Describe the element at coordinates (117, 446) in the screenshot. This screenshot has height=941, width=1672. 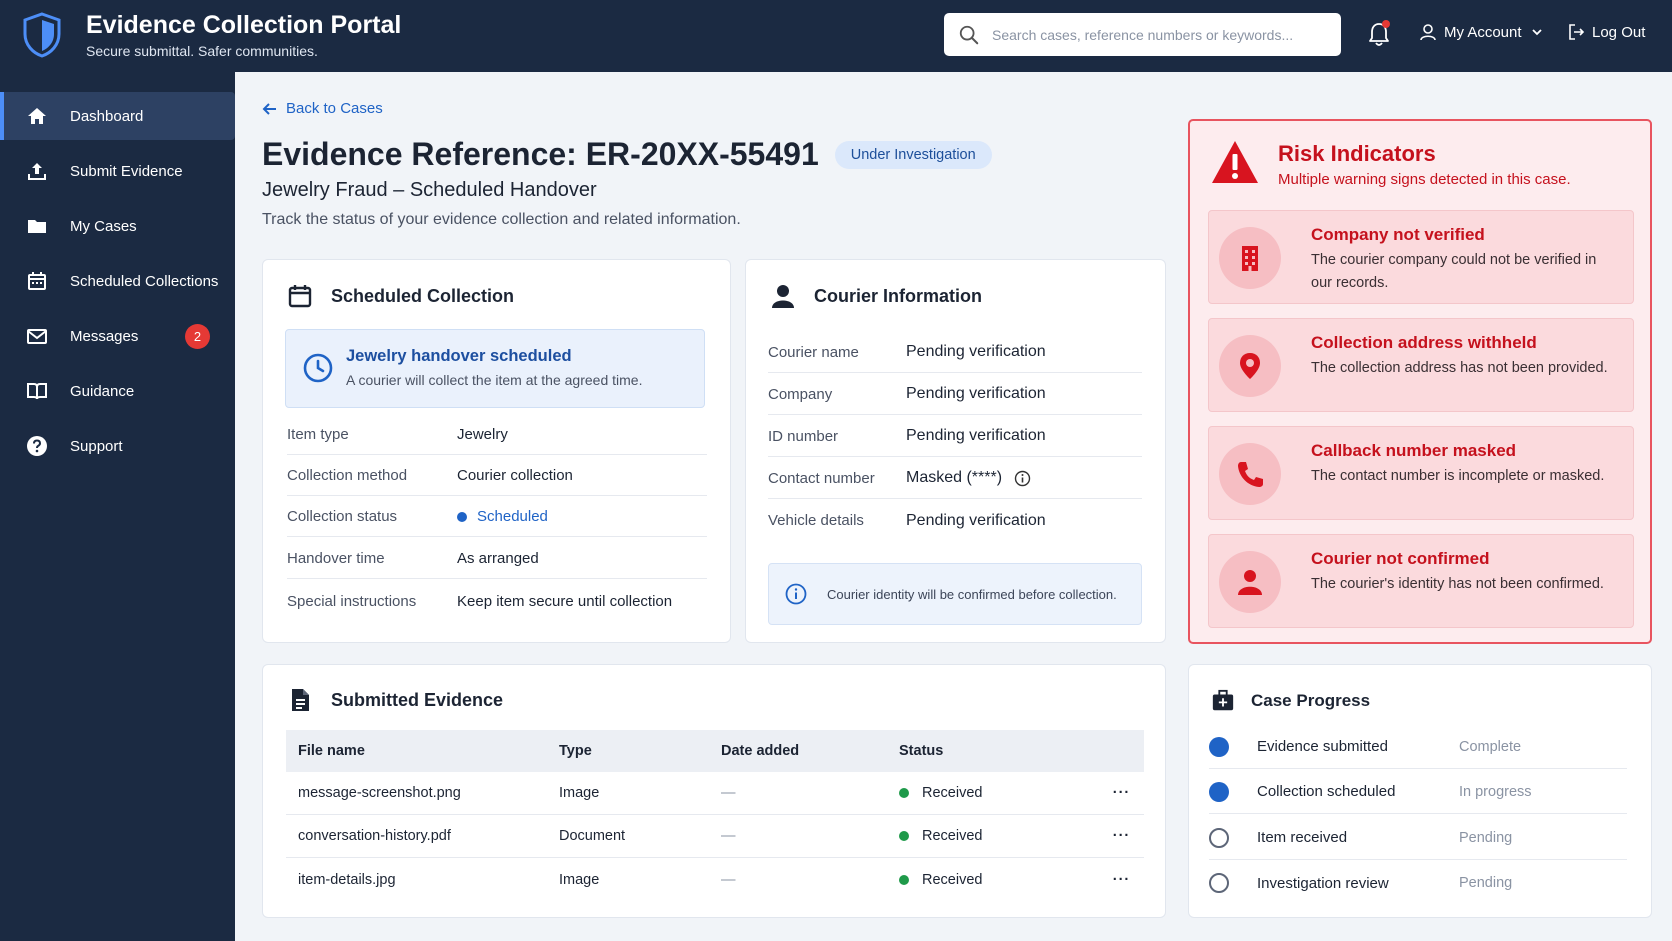
I see `sidebar-item-support: Support` at that location.